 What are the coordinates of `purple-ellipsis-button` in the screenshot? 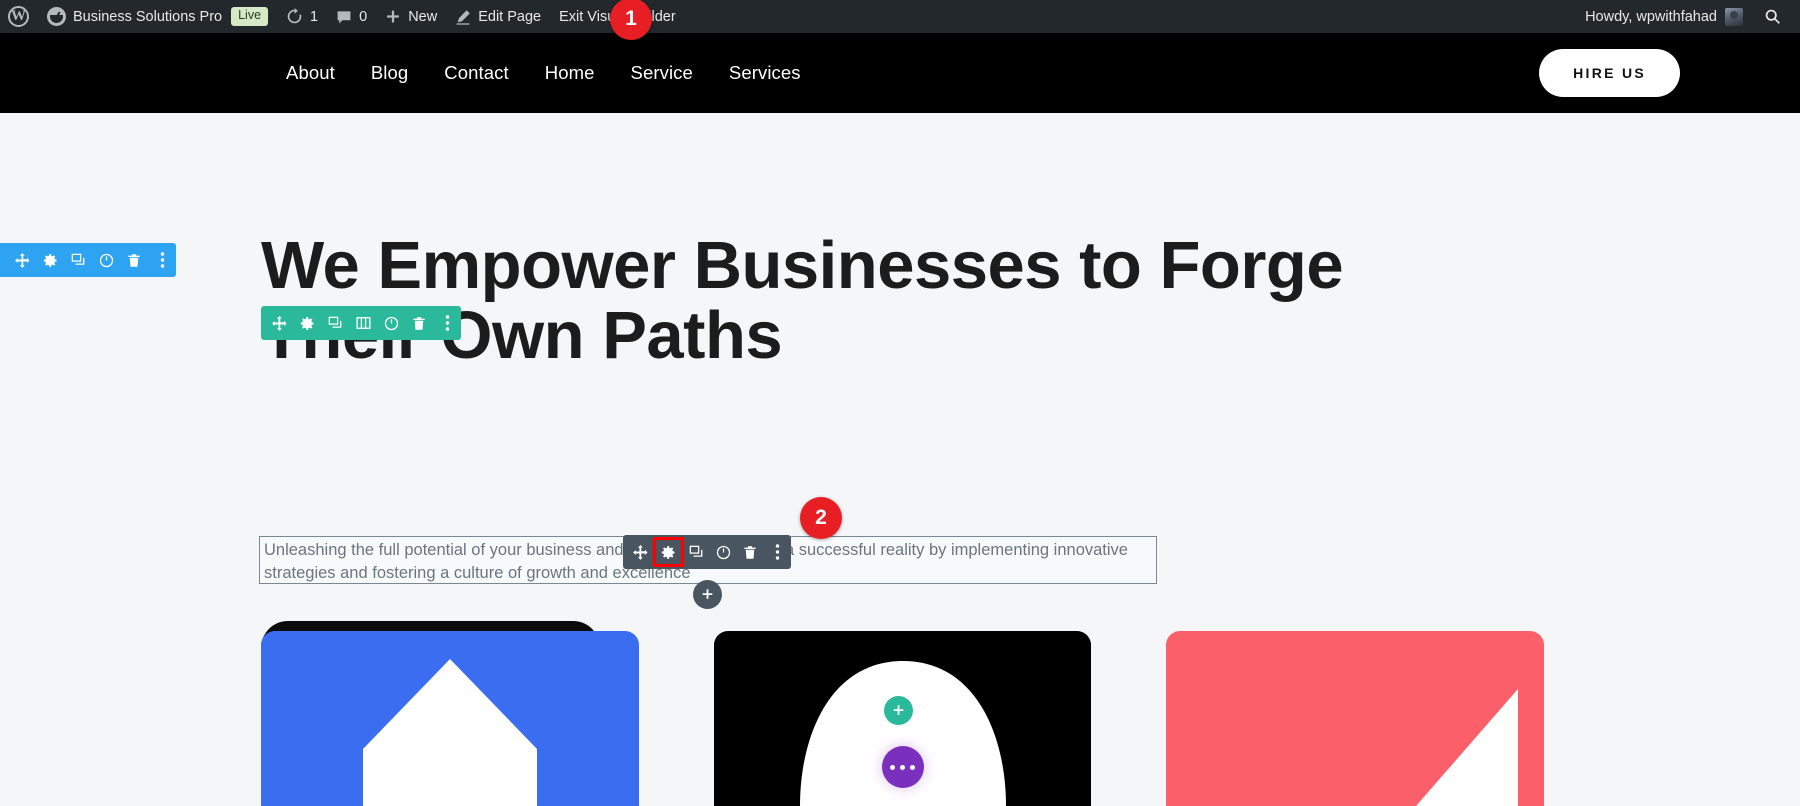 It's located at (902, 767).